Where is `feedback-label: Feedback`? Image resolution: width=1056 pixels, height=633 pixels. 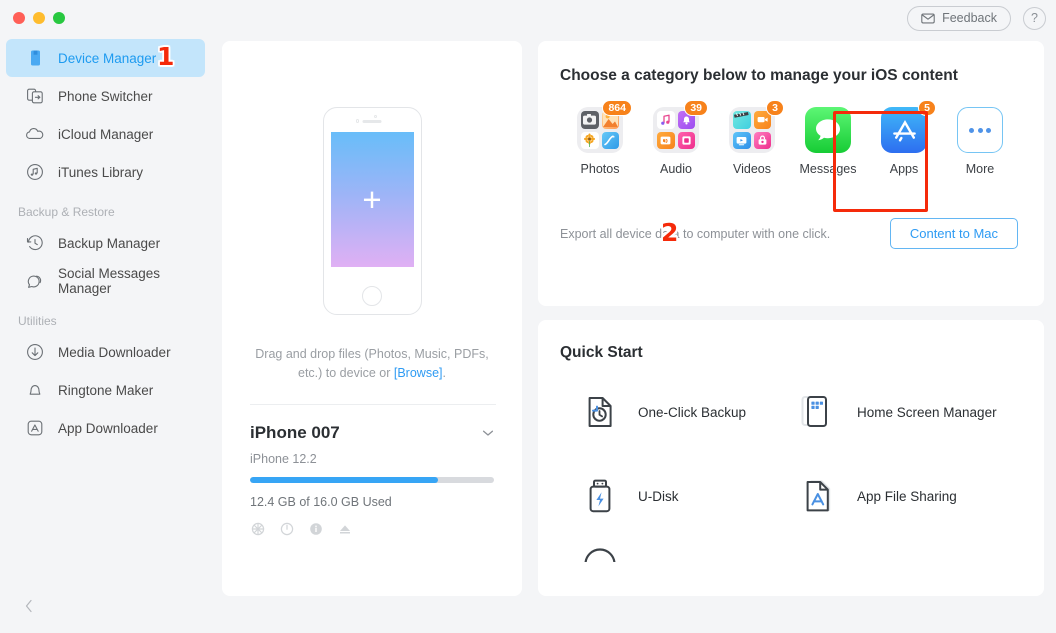 feedback-label: Feedback is located at coordinates (969, 18).